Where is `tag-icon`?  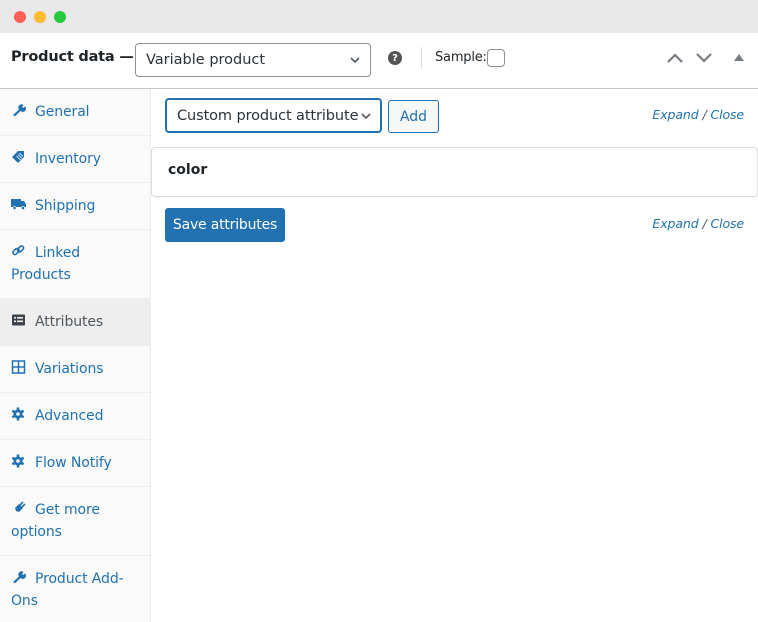 tag-icon is located at coordinates (18, 157).